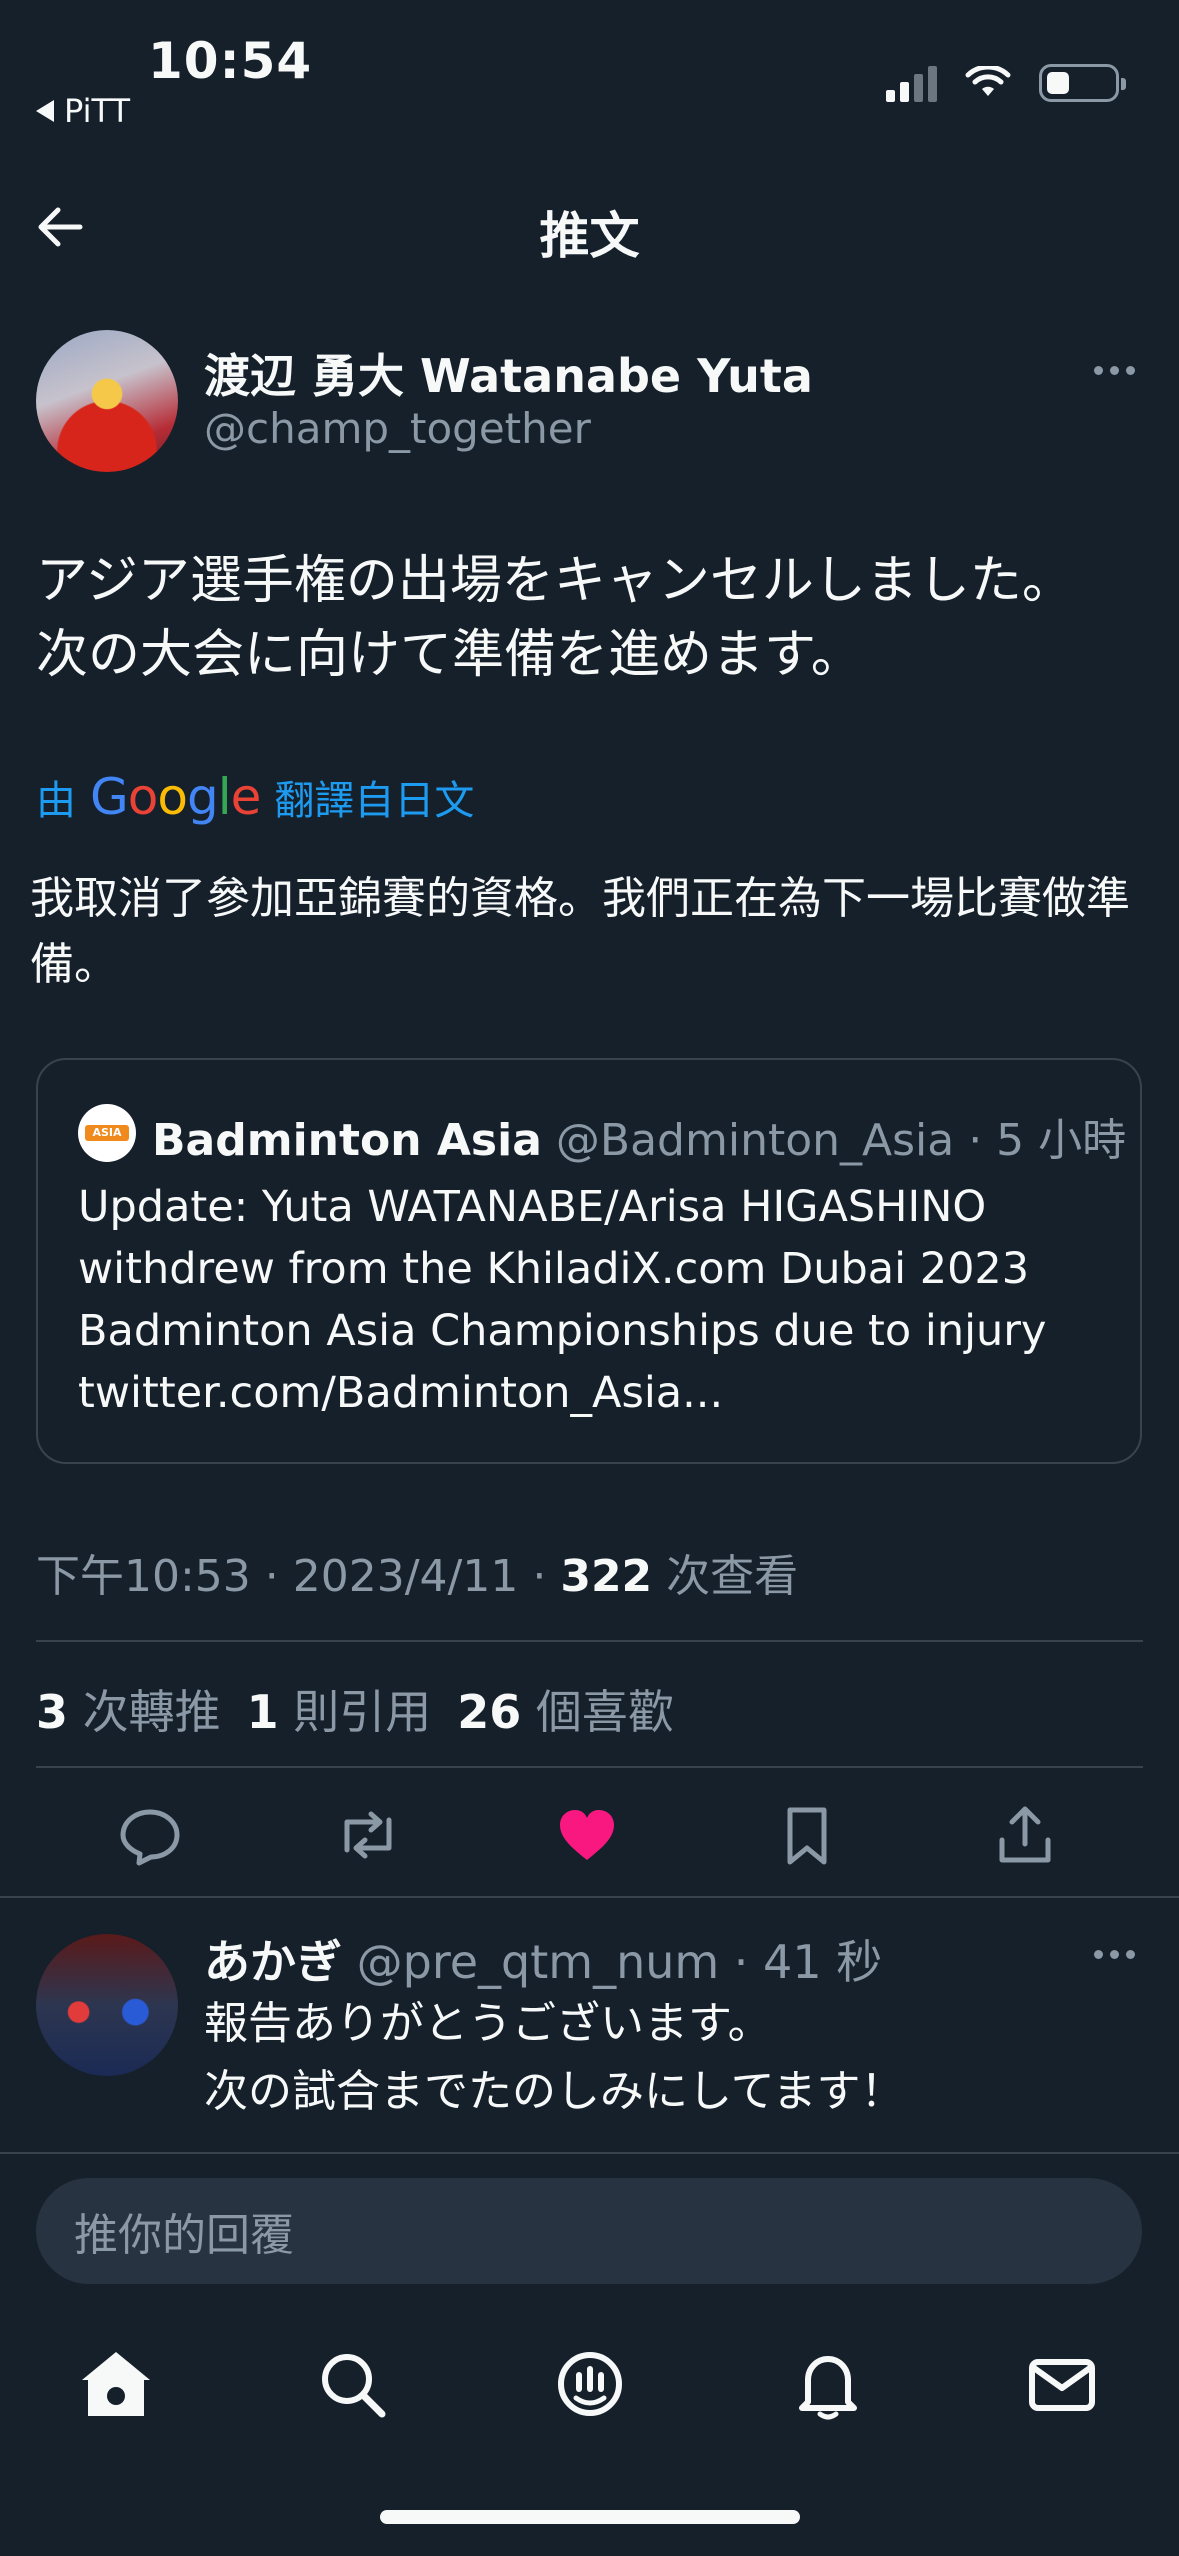  I want to click on reply-avatar, so click(107, 2005).